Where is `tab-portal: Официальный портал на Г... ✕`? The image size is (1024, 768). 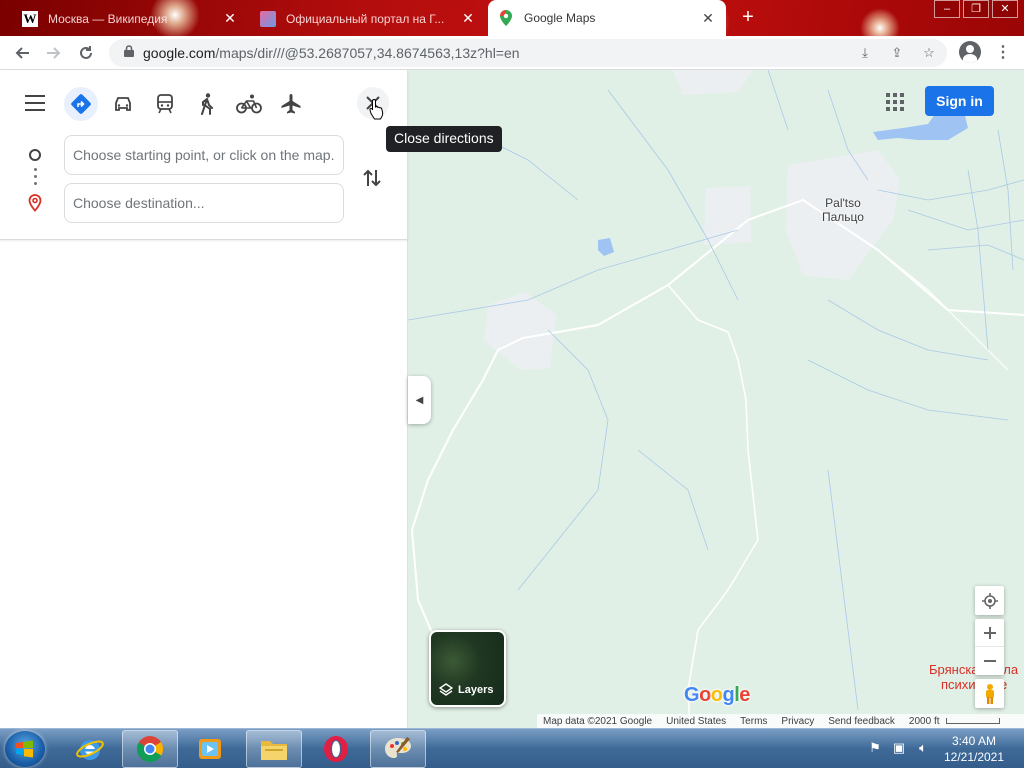 tab-portal: Официальный портал на Г... ✕ is located at coordinates (368, 18).